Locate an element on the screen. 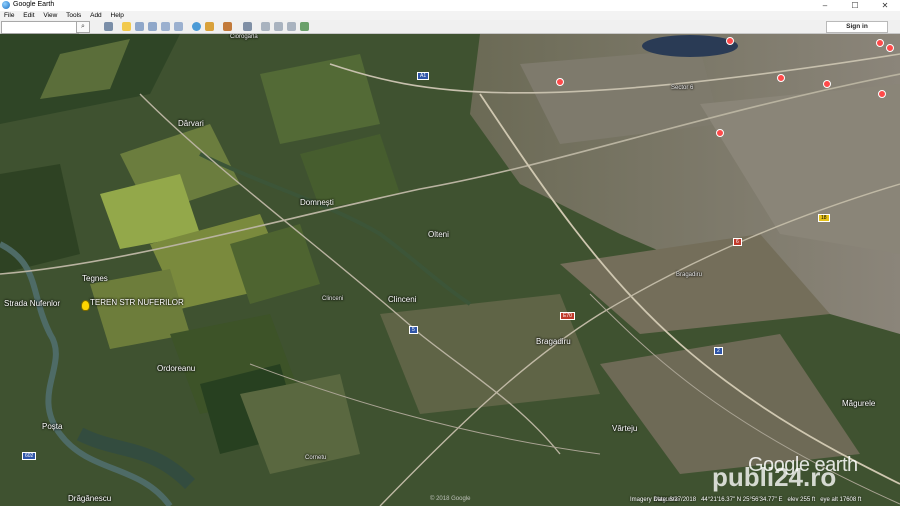 Image resolution: width=900 pixels, height=506 pixels. save-image-icon is located at coordinates (291, 26).